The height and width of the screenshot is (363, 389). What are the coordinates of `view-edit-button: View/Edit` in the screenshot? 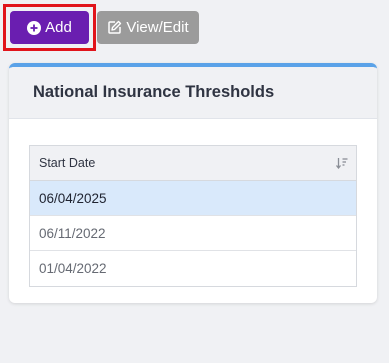 It's located at (148, 27).